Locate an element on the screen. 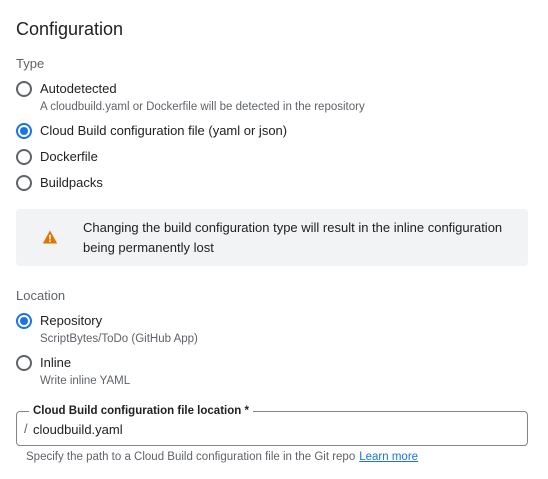 This screenshot has height=479, width=548. radio-buildpacks: Buildpacks is located at coordinates (59, 183).